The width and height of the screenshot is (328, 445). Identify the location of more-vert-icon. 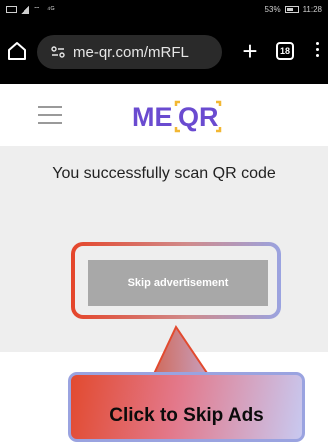
(317, 51).